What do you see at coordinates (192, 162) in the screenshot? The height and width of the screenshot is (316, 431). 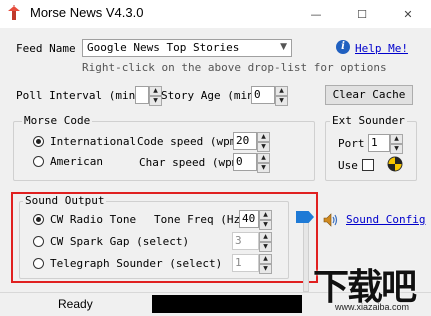 I see `char-speed-label: Char speed (wpm)` at bounding box center [192, 162].